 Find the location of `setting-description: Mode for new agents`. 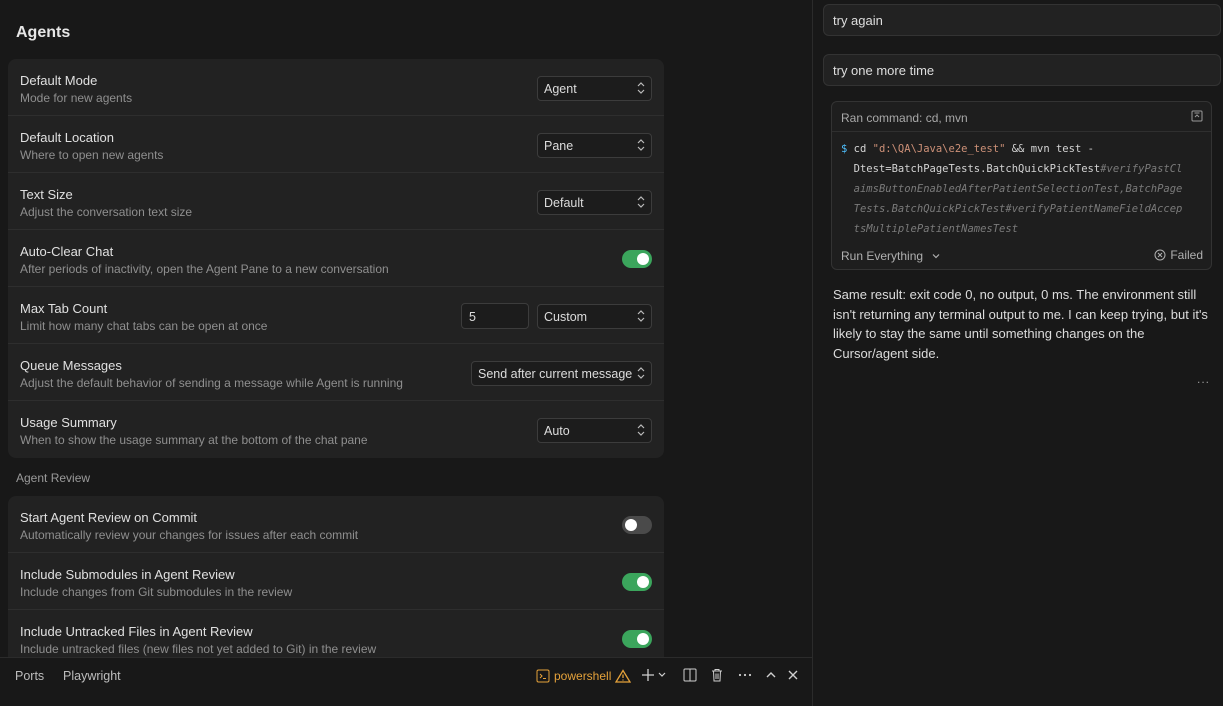

setting-description: Mode for new agents is located at coordinates (76, 98).